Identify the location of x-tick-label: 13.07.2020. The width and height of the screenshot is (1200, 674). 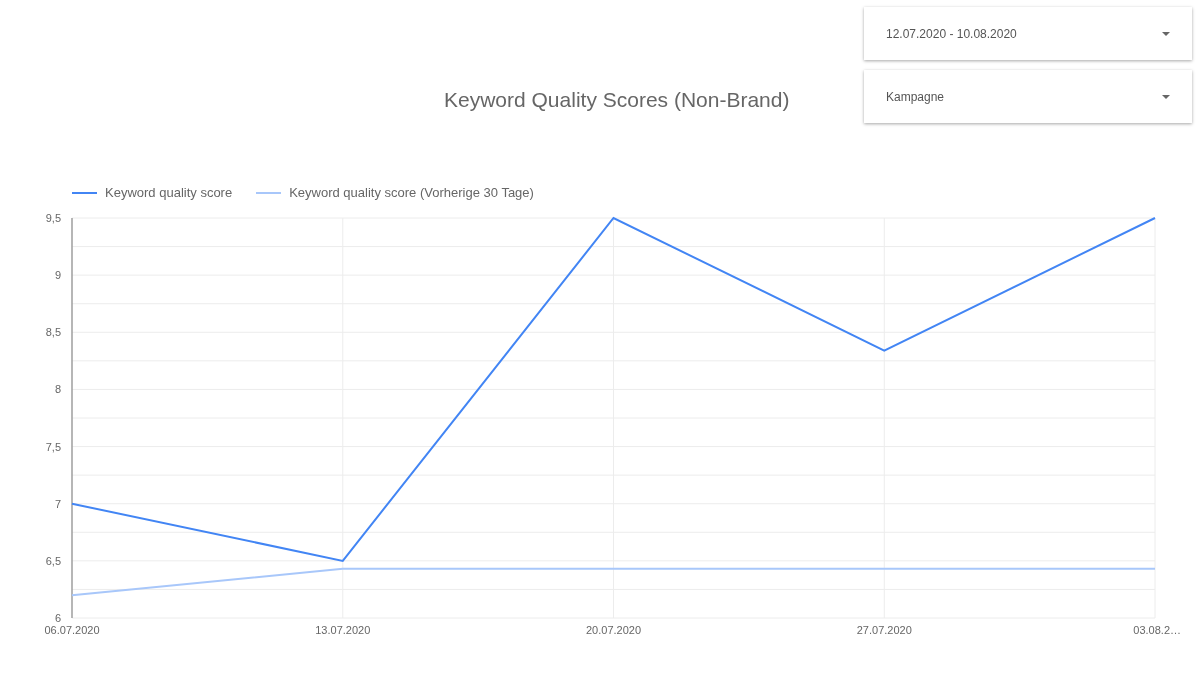
(343, 630).